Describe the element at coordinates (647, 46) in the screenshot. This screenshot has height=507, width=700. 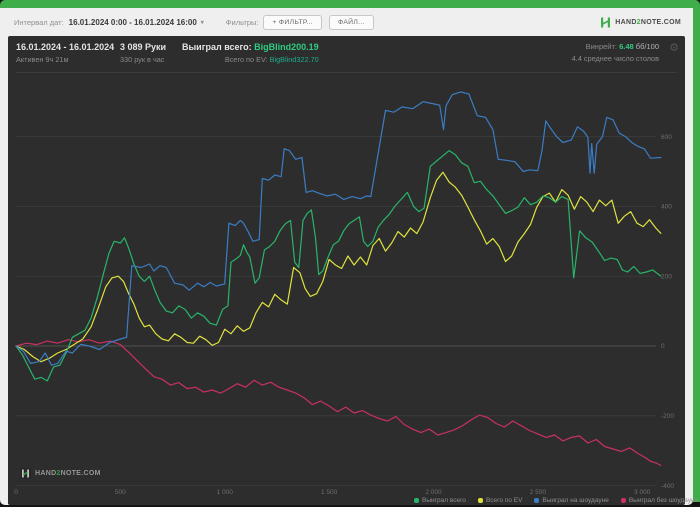
I see `winrate-units: бб/100` at that location.